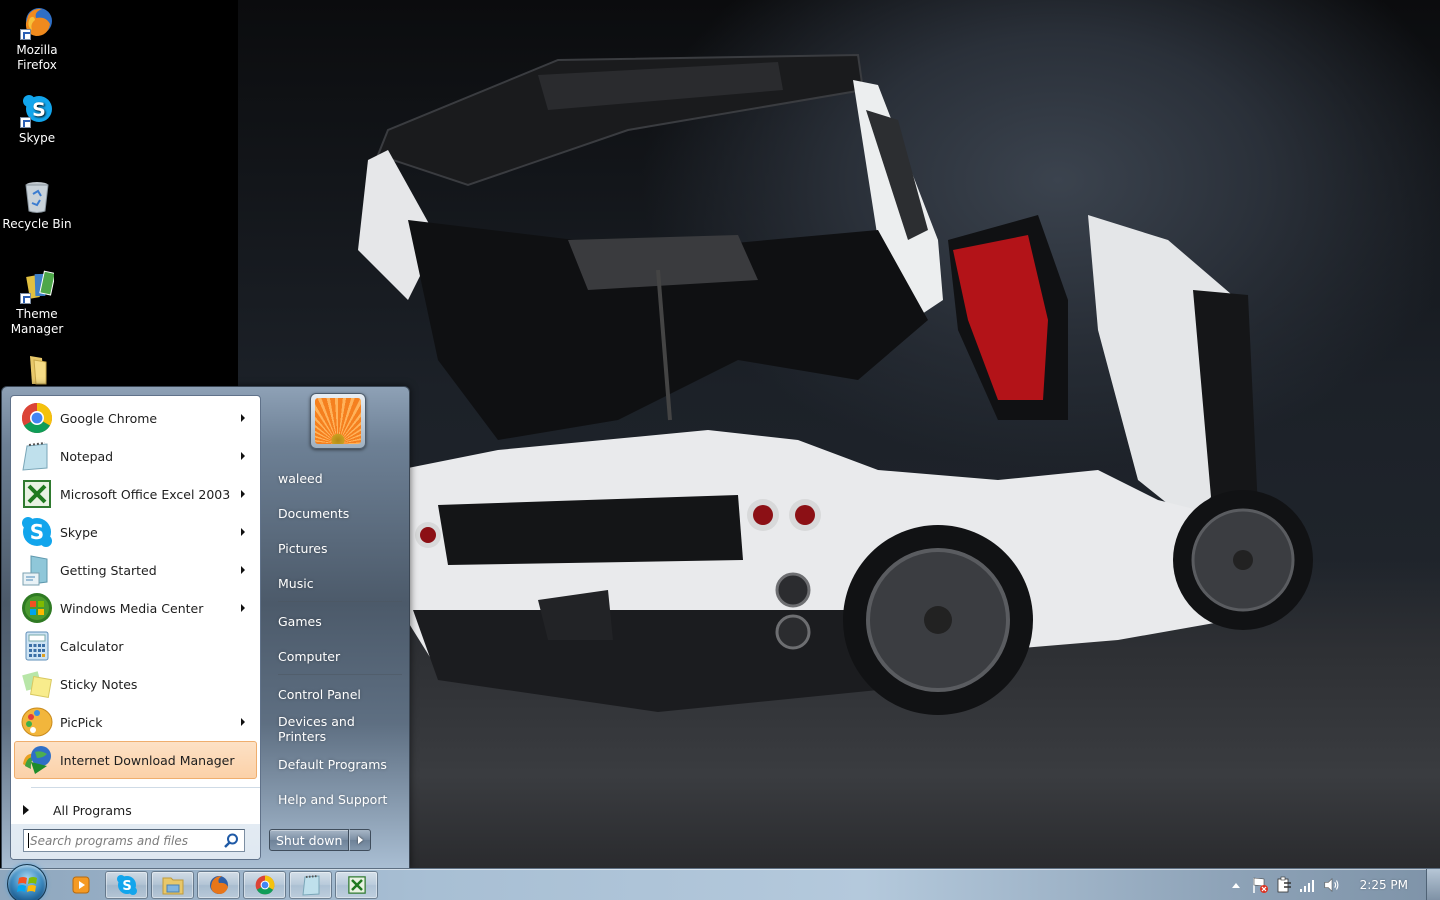 The image size is (1440, 900). Describe the element at coordinates (338, 583) in the screenshot. I see `place-music: Music` at that location.